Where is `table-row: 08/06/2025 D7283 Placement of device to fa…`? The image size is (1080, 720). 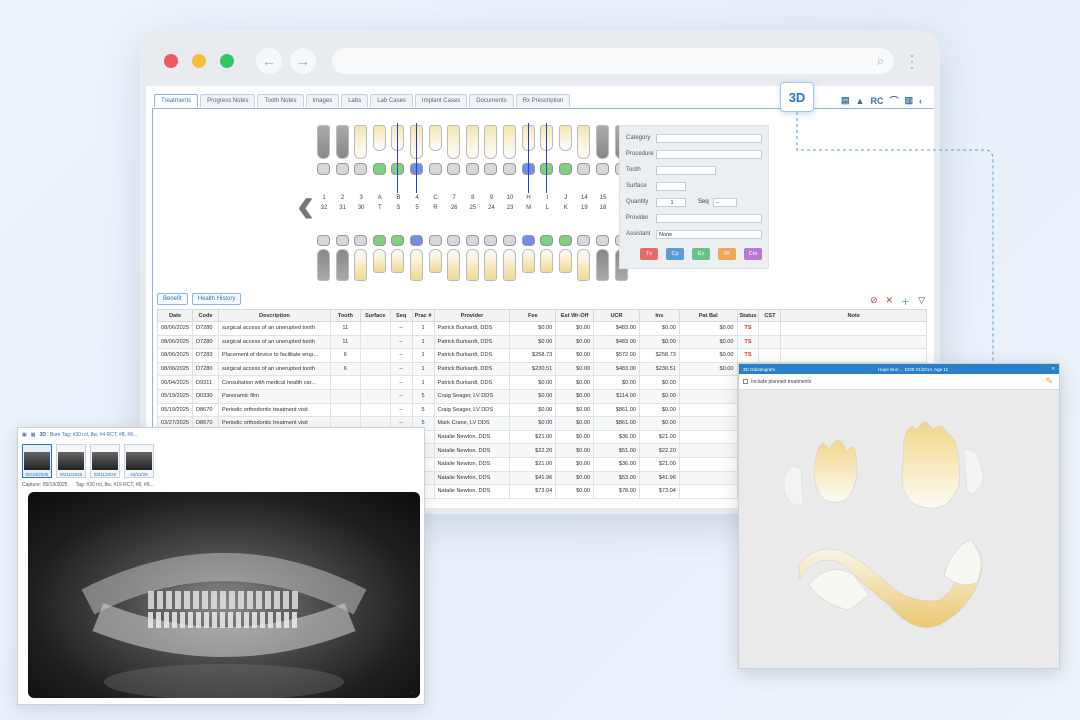
table-row: 08/06/2025 D7283 Placement of device to fa… is located at coordinates (542, 355).